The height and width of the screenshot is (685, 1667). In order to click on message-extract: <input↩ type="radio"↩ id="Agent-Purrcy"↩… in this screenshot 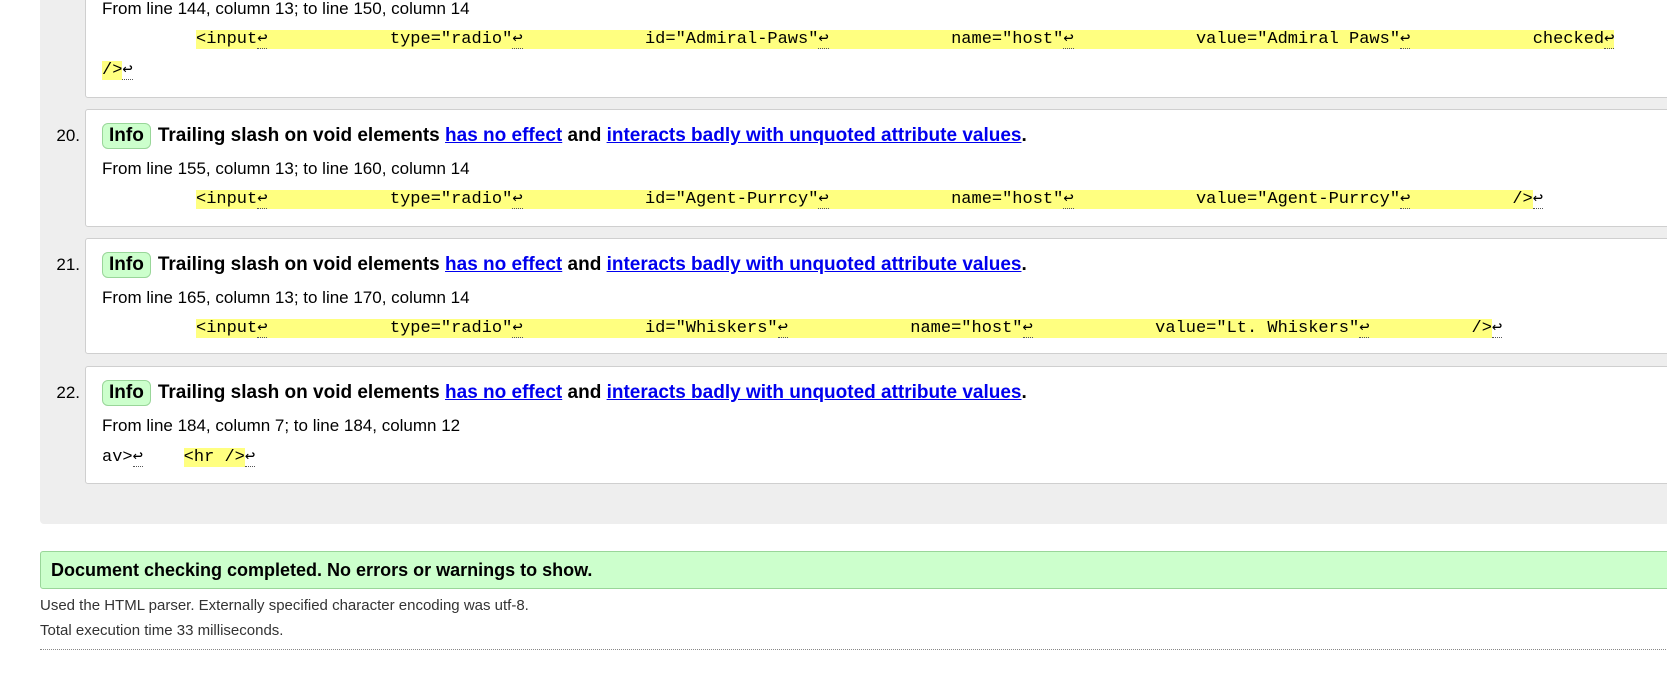, I will do `click(869, 200)`.